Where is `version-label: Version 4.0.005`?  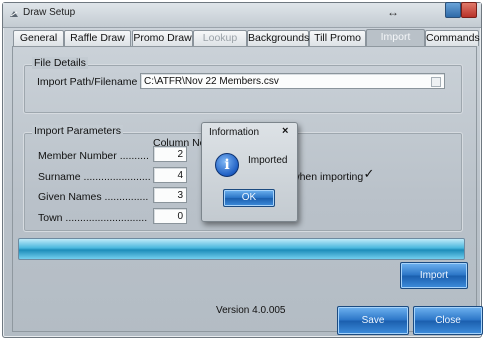
version-label: Version 4.0.005 is located at coordinates (251, 310).